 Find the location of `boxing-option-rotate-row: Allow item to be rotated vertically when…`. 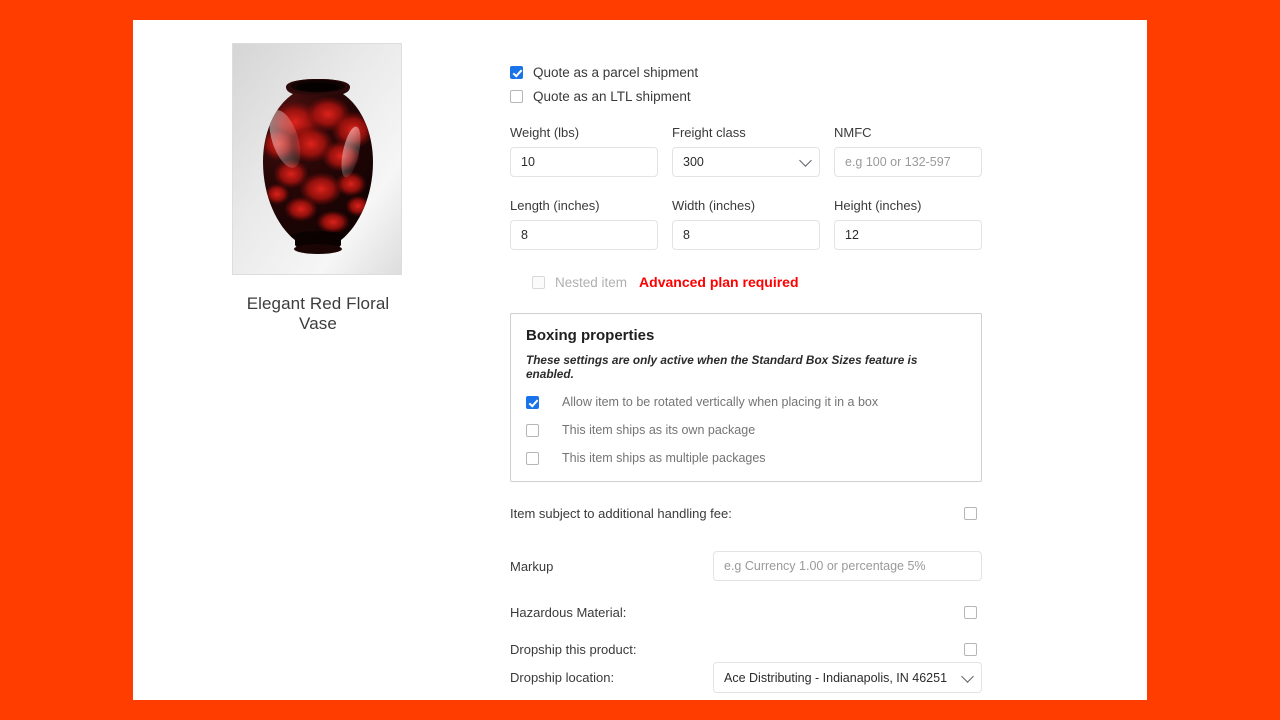

boxing-option-rotate-row: Allow item to be rotated vertically when… is located at coordinates (746, 402).